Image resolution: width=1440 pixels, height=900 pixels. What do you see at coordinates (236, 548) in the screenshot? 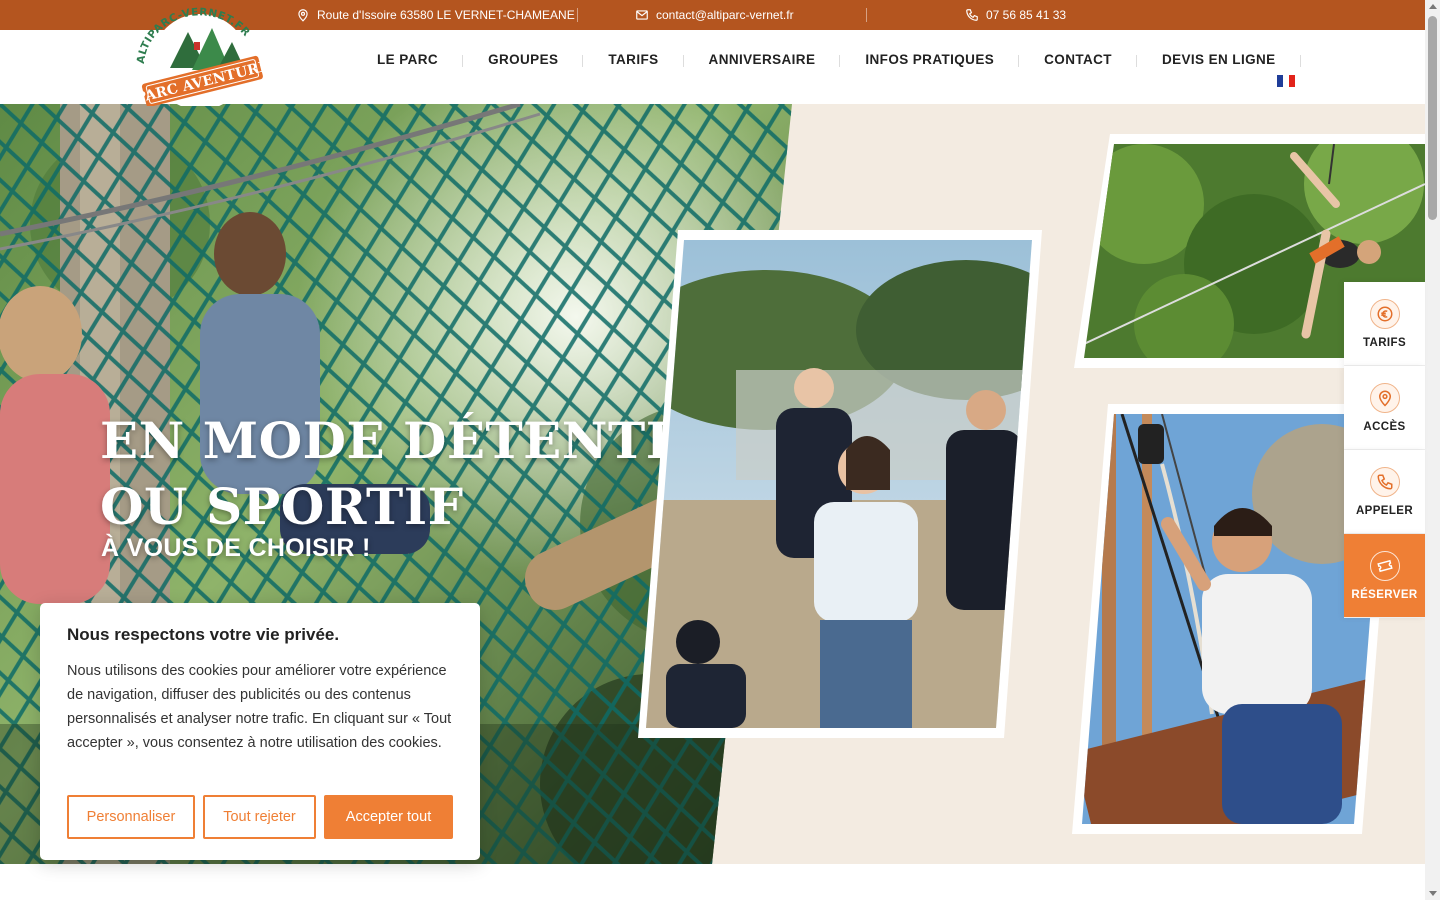
I see `hero-subtitle: À VOUS DE CHOISIR !` at bounding box center [236, 548].